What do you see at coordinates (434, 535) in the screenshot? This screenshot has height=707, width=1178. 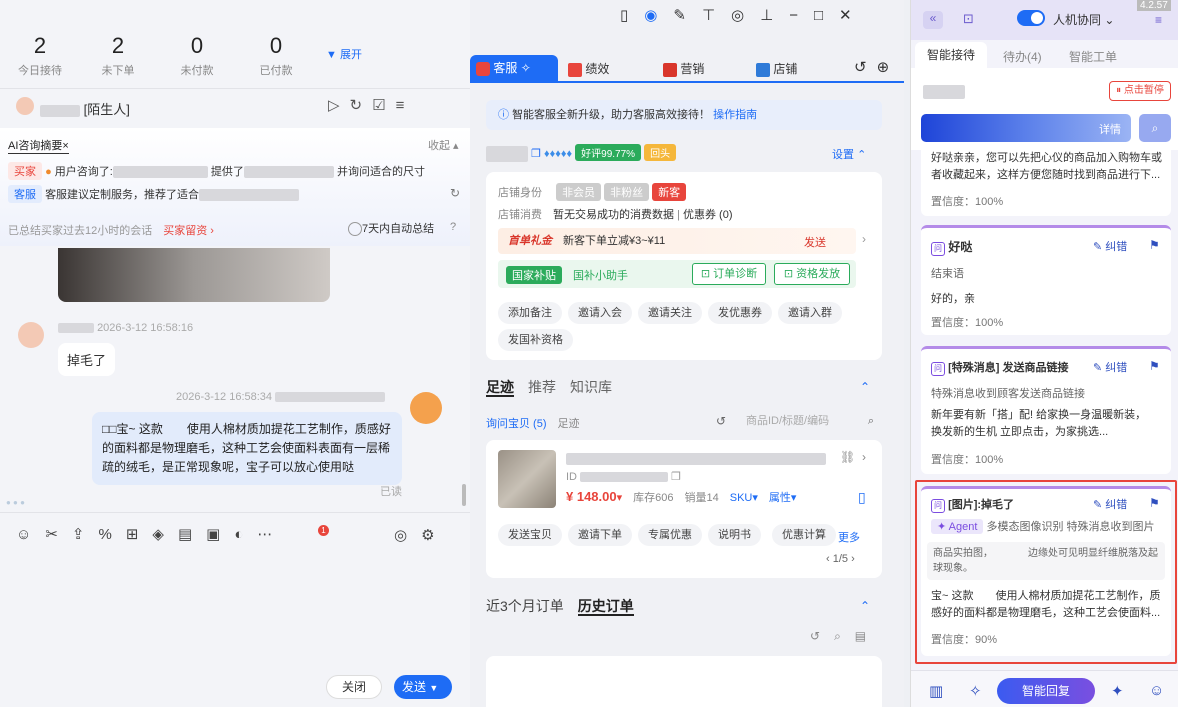 I see `settings-icon: ⚙` at bounding box center [434, 535].